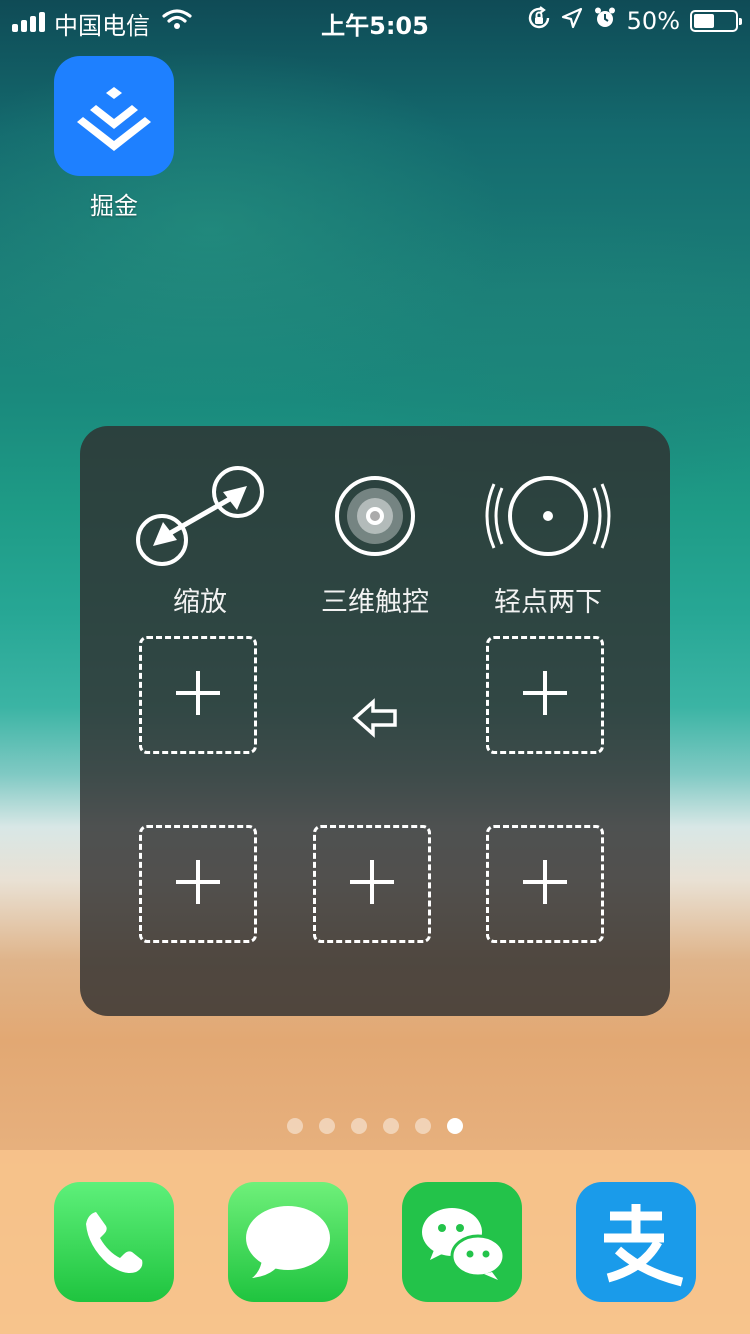 Image resolution: width=750 pixels, height=1334 pixels. I want to click on wechat-icon, so click(462, 1242).